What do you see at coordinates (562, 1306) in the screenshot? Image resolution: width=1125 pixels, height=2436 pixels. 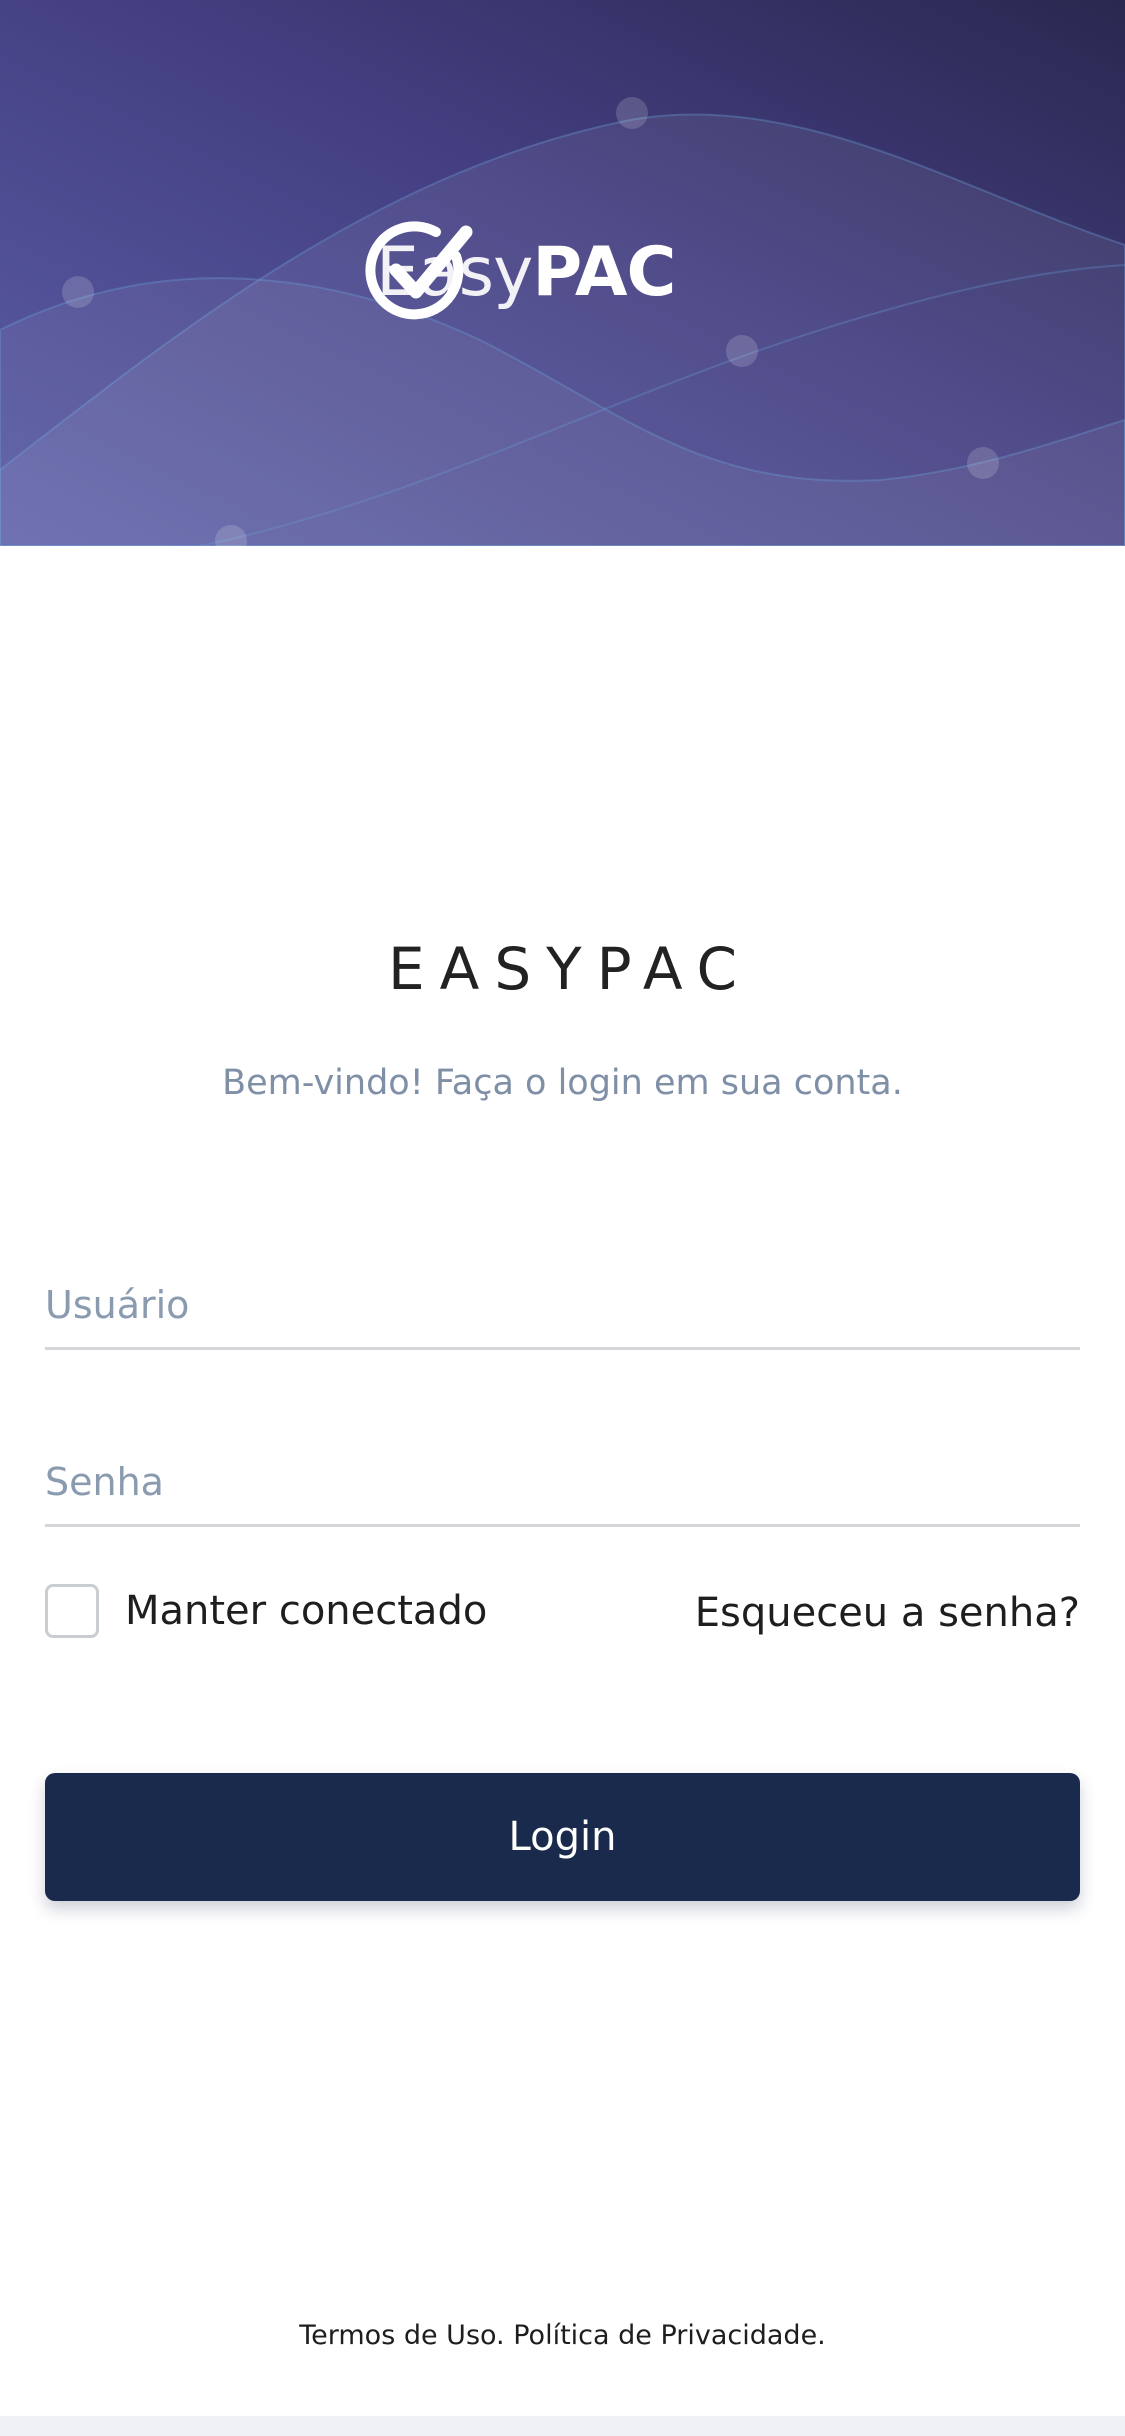 I see `username-input` at bounding box center [562, 1306].